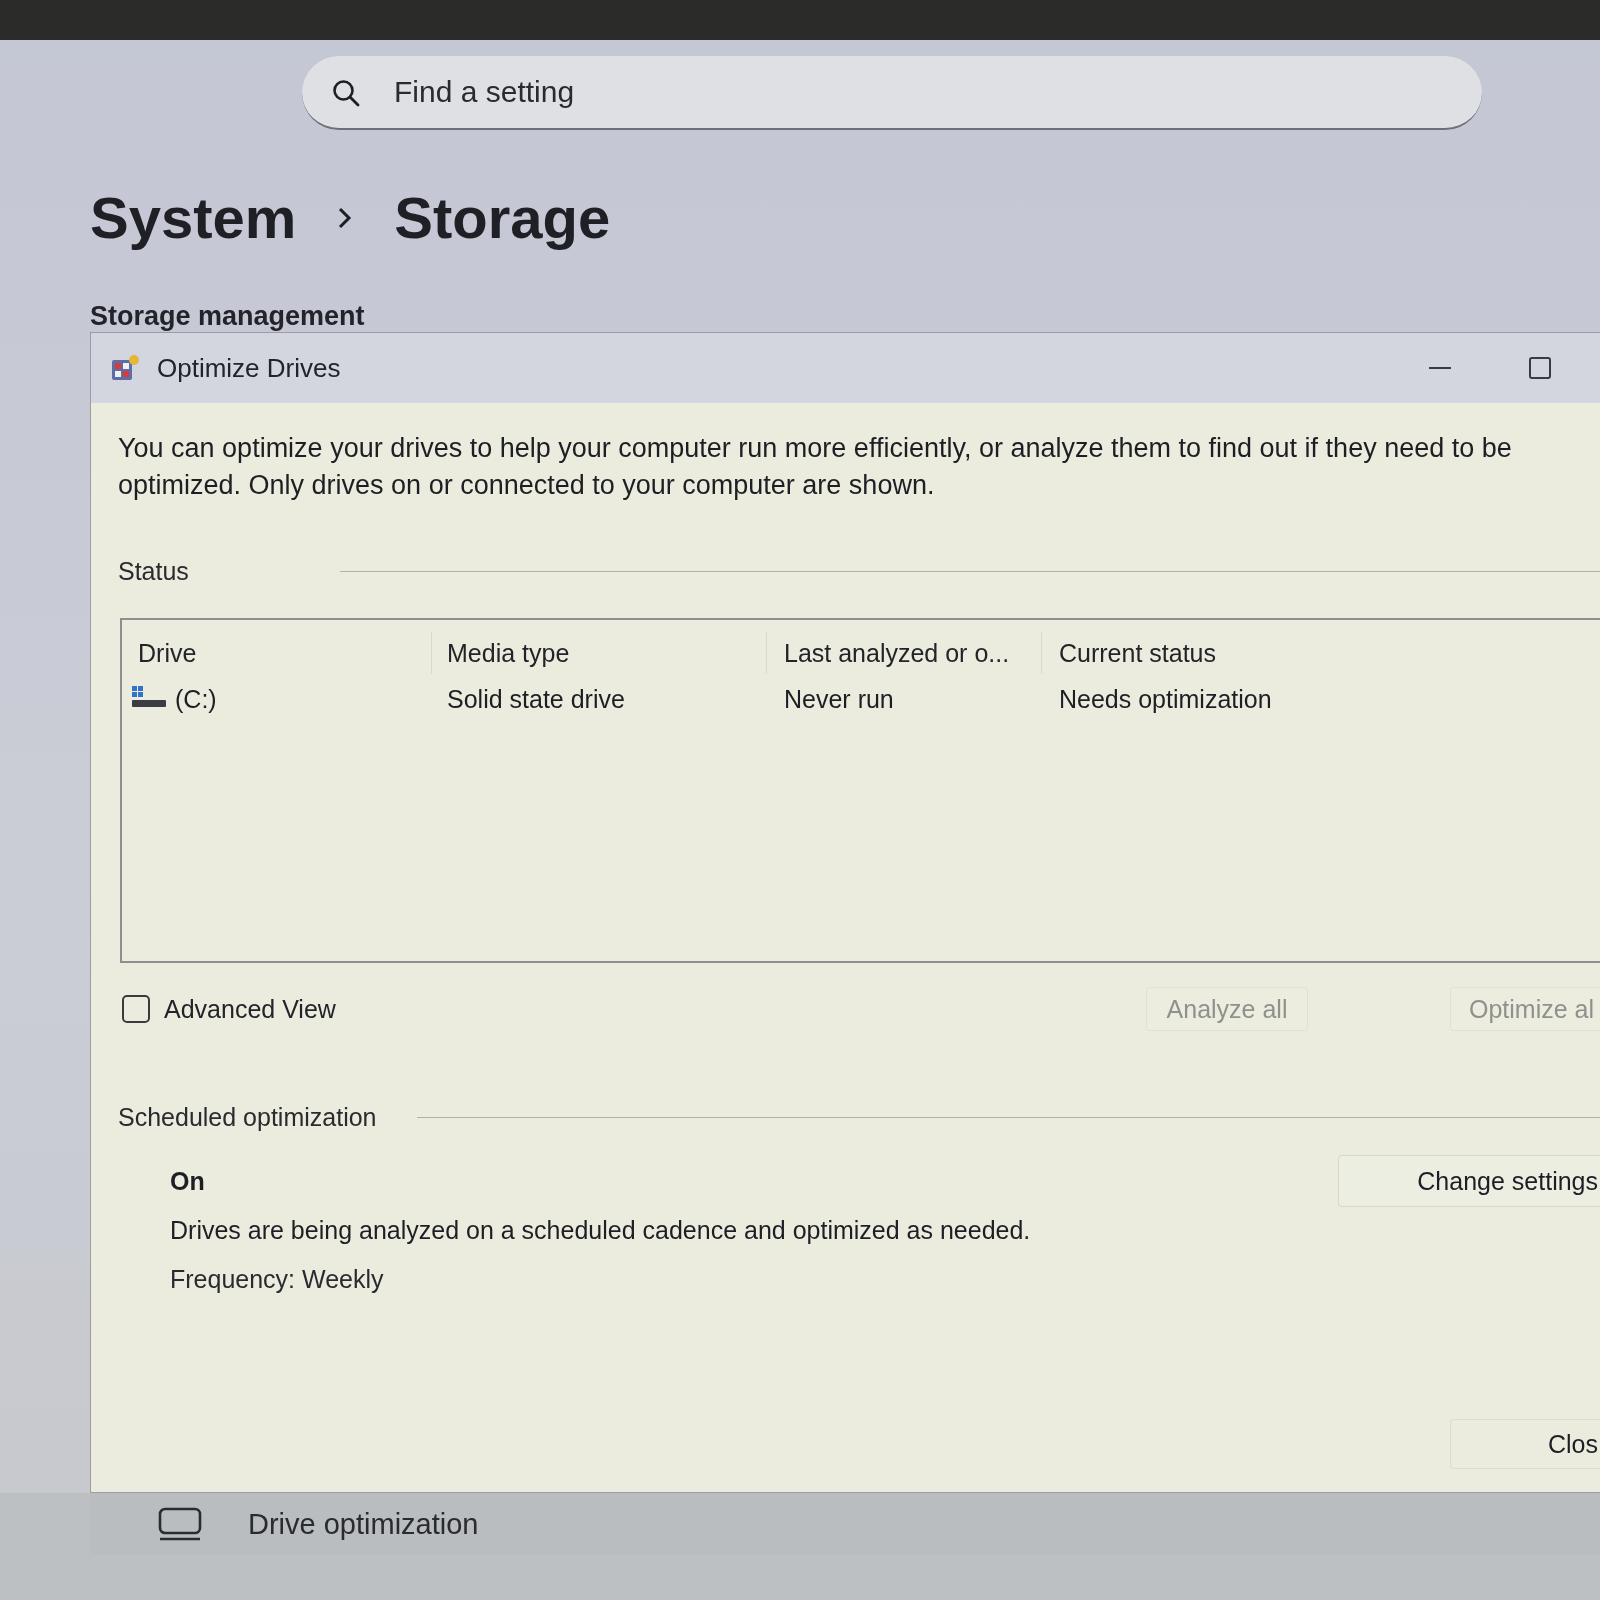  I want to click on search-field: Find a setting, so click(892, 93).